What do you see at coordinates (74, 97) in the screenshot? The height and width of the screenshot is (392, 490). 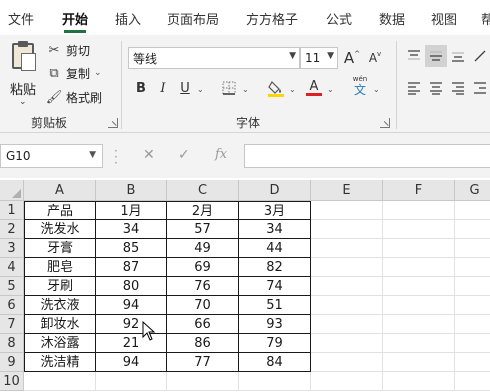 I see `format-painter-button: 🖌 格式刷` at bounding box center [74, 97].